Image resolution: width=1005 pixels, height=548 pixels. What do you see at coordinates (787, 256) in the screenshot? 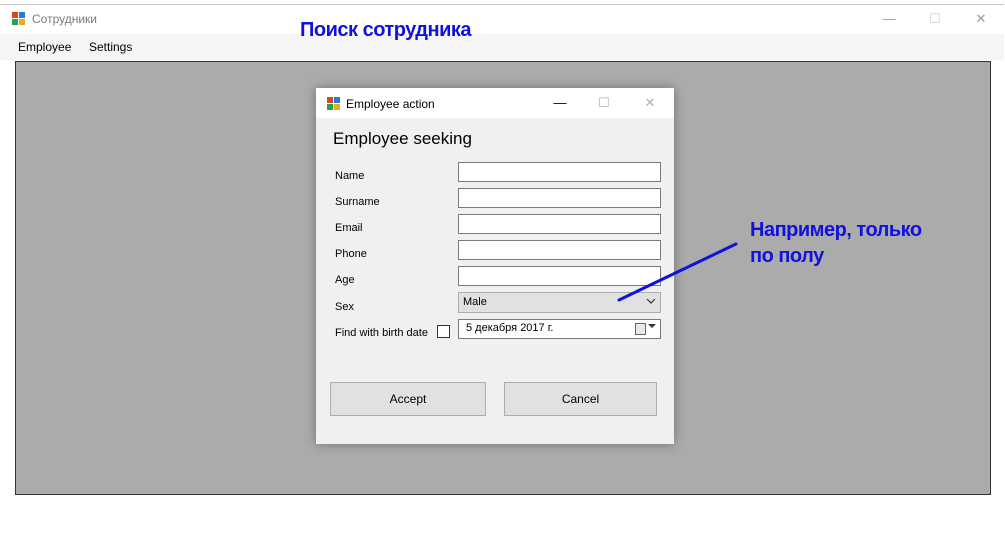
I see `annotation-note-line2: по полу` at bounding box center [787, 256].